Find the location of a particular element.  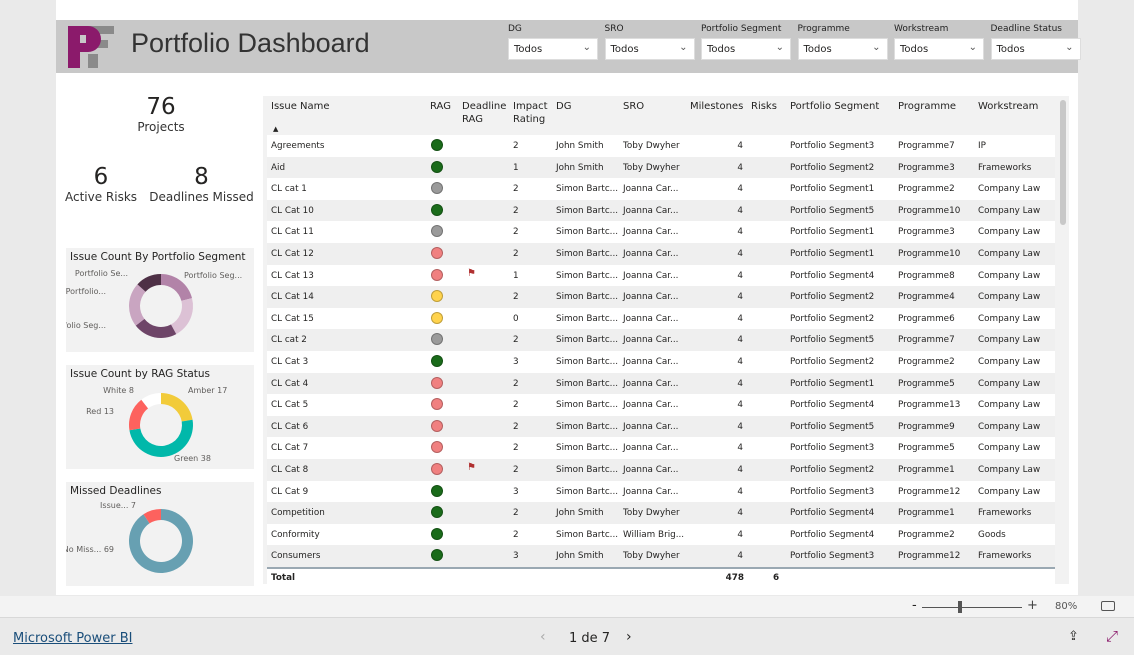

slicer-portfolio-segment: Portfolio Segment Todos ⌄ is located at coordinates (746, 42).